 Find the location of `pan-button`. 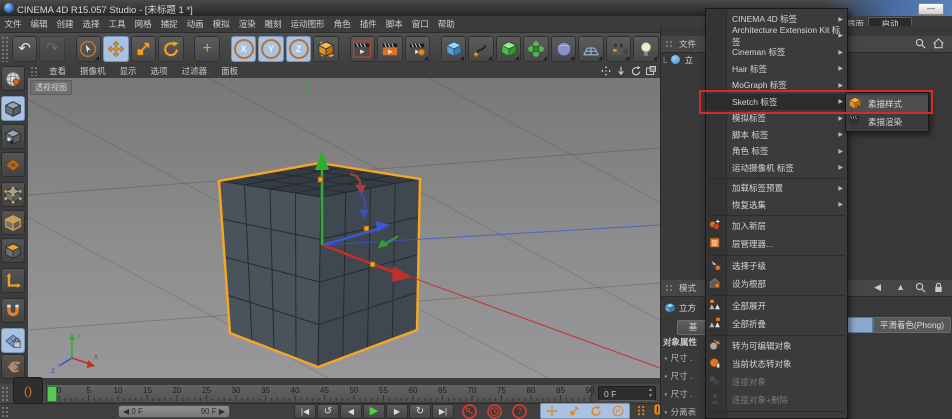

pan-button is located at coordinates (605, 70).